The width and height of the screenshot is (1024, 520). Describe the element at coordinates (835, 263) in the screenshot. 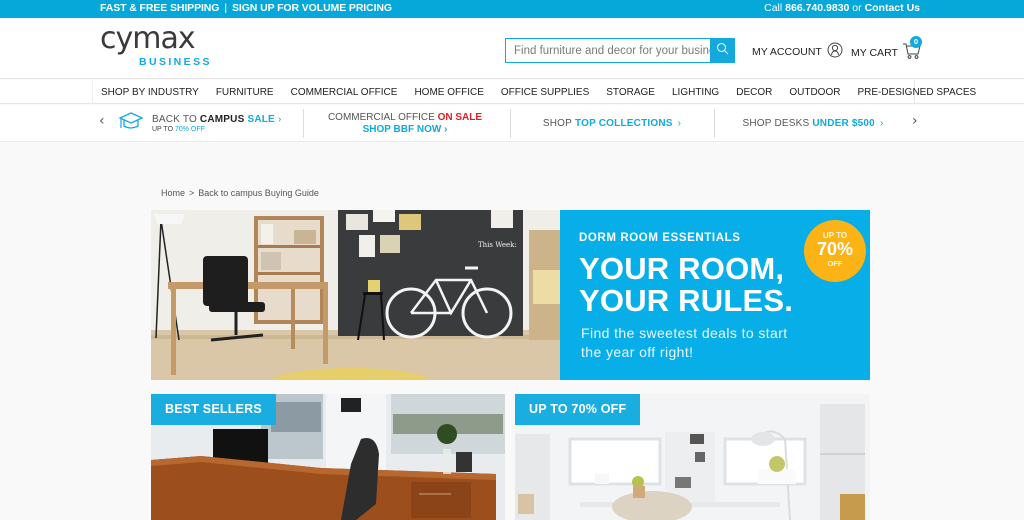

I see `discount-badge-bottom: OFF` at that location.